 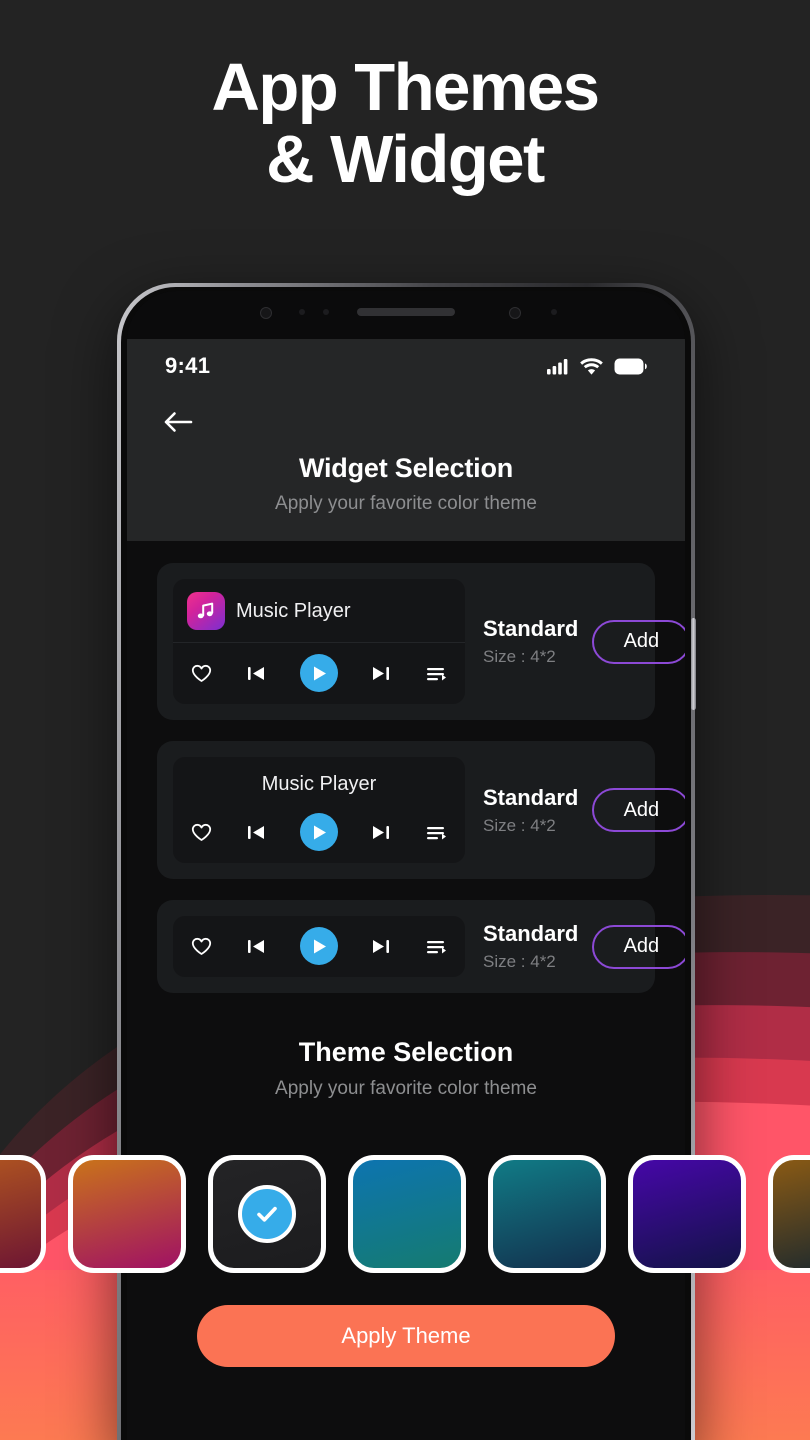 What do you see at coordinates (591, 366) in the screenshot?
I see `wifi-icon` at bounding box center [591, 366].